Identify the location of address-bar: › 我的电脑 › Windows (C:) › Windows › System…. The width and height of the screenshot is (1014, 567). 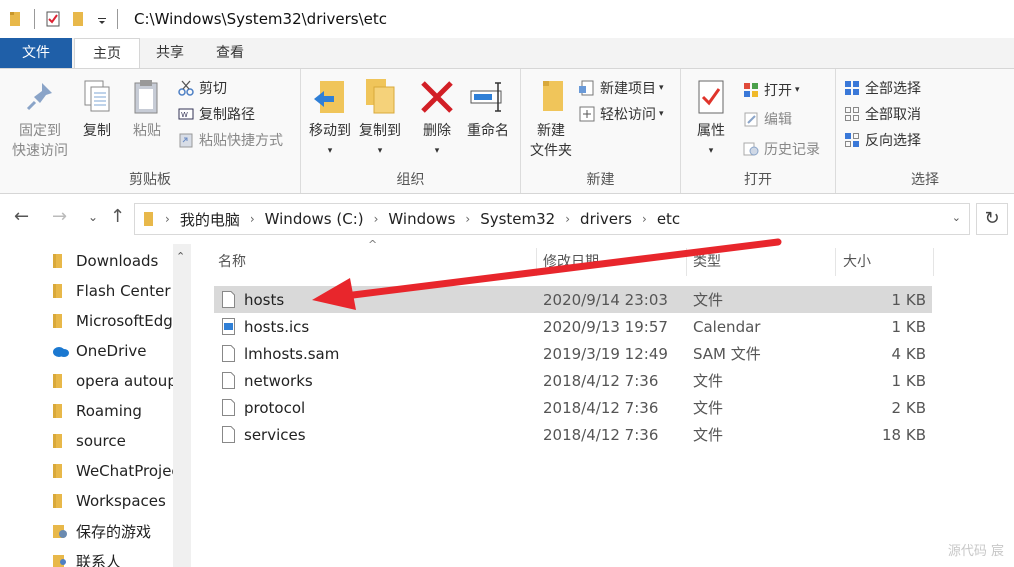
(552, 219).